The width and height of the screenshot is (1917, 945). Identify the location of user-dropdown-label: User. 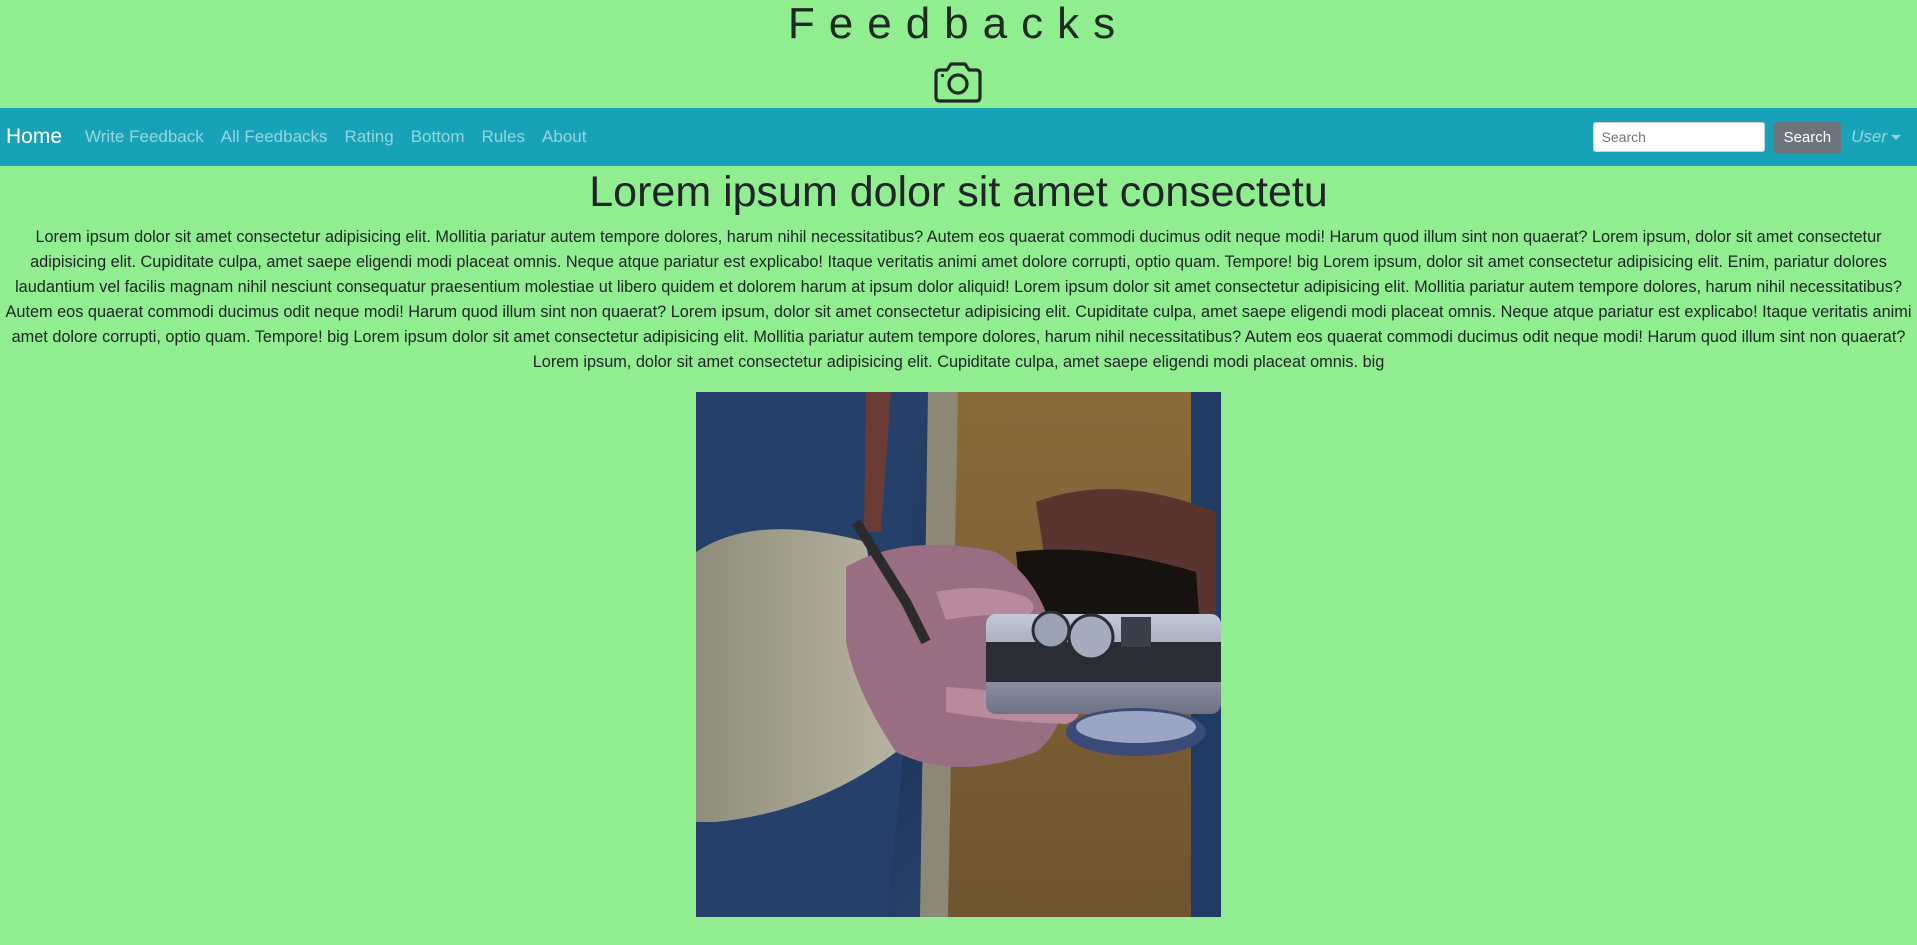
(1869, 136).